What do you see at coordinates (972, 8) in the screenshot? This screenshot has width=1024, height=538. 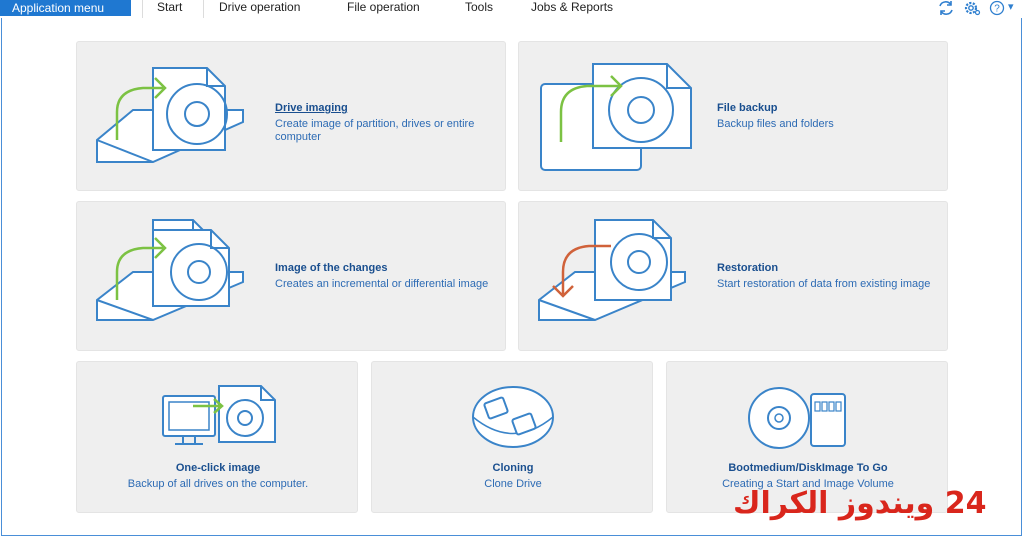 I see `settings-icon` at bounding box center [972, 8].